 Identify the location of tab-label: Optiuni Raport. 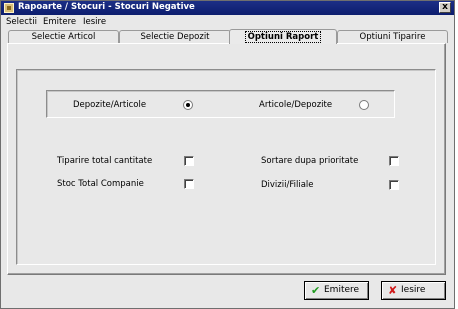
(283, 37).